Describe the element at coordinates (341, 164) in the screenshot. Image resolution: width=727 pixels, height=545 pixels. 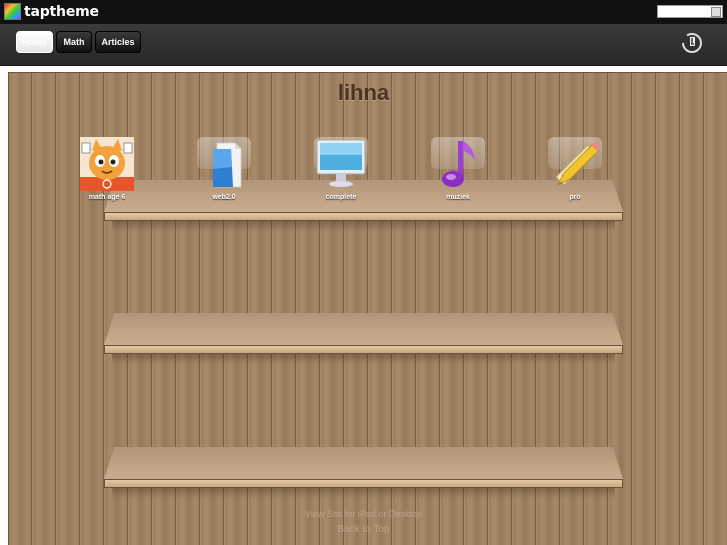
I see `monitor-icon` at that location.